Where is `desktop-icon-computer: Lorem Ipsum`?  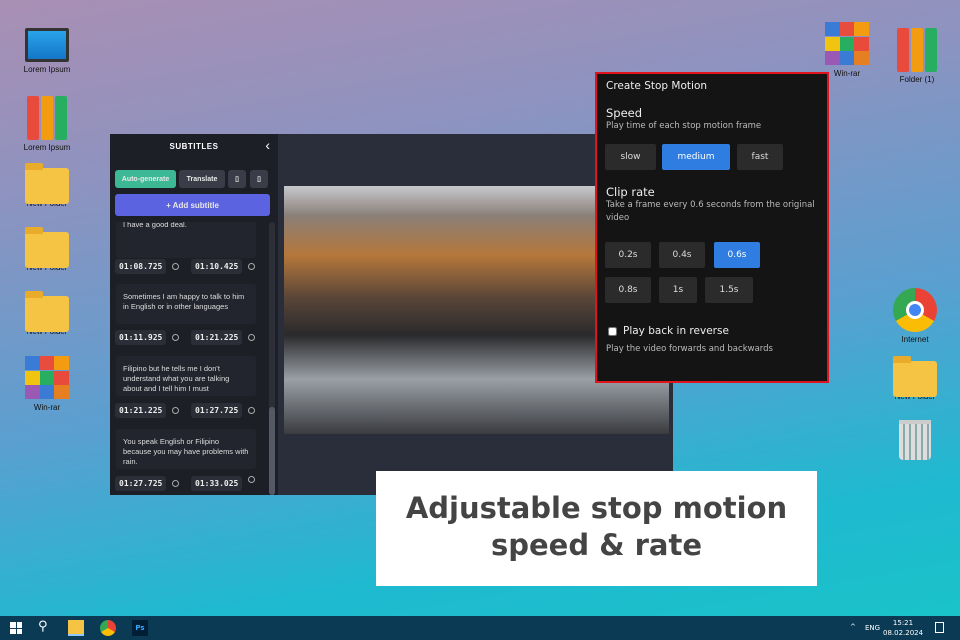 desktop-icon-computer: Lorem Ipsum is located at coordinates (47, 51).